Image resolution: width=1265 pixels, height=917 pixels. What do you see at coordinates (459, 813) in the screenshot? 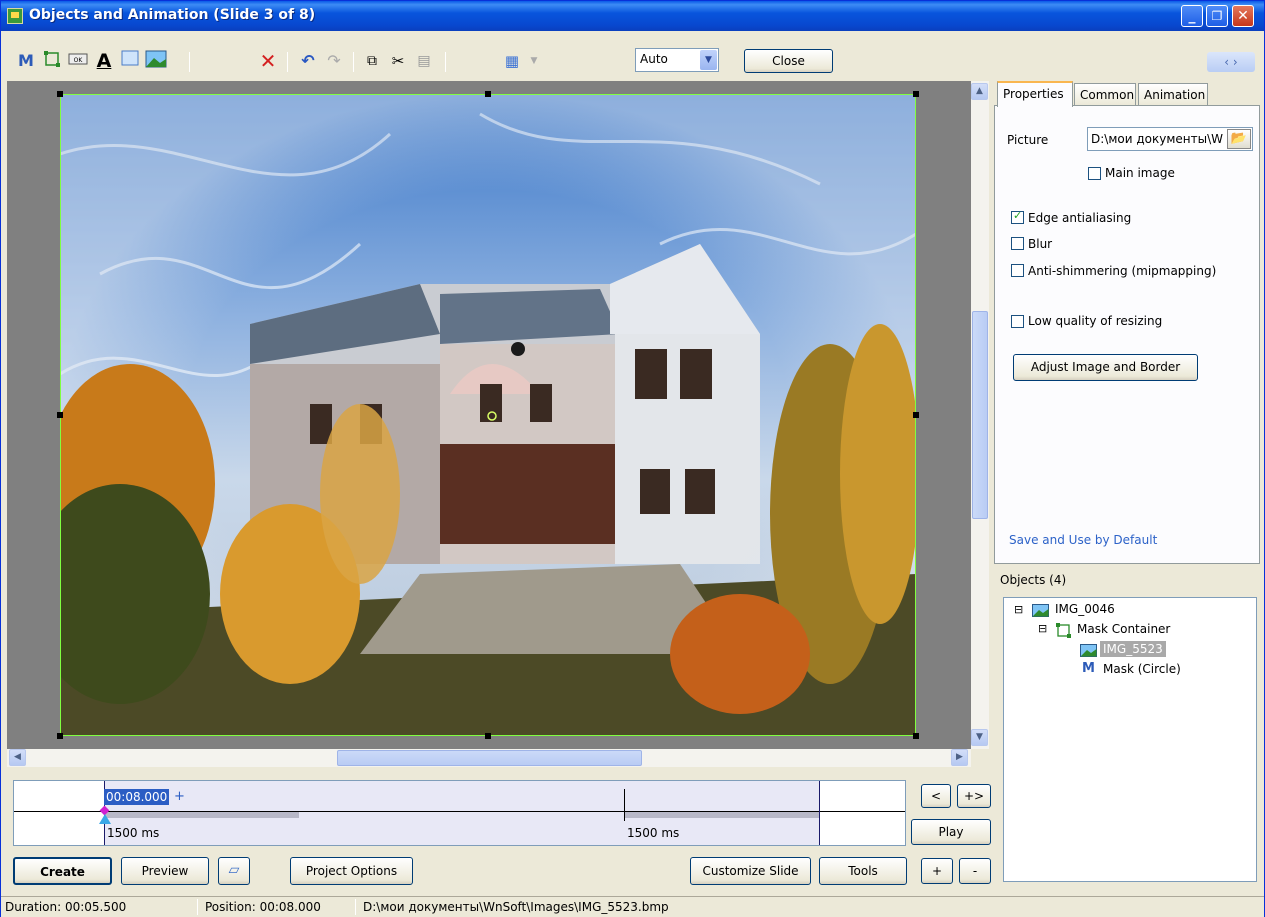
I see `timeline: 00:08.000 + 1500 ms 1500 ms` at bounding box center [459, 813].